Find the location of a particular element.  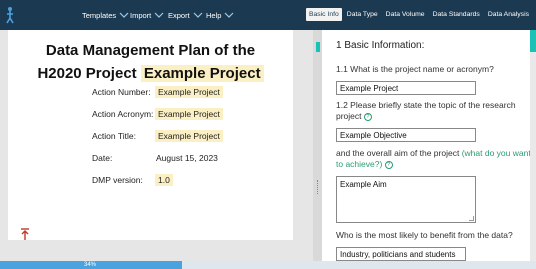

document-title-prefix: H2020 Project is located at coordinates (87, 73).